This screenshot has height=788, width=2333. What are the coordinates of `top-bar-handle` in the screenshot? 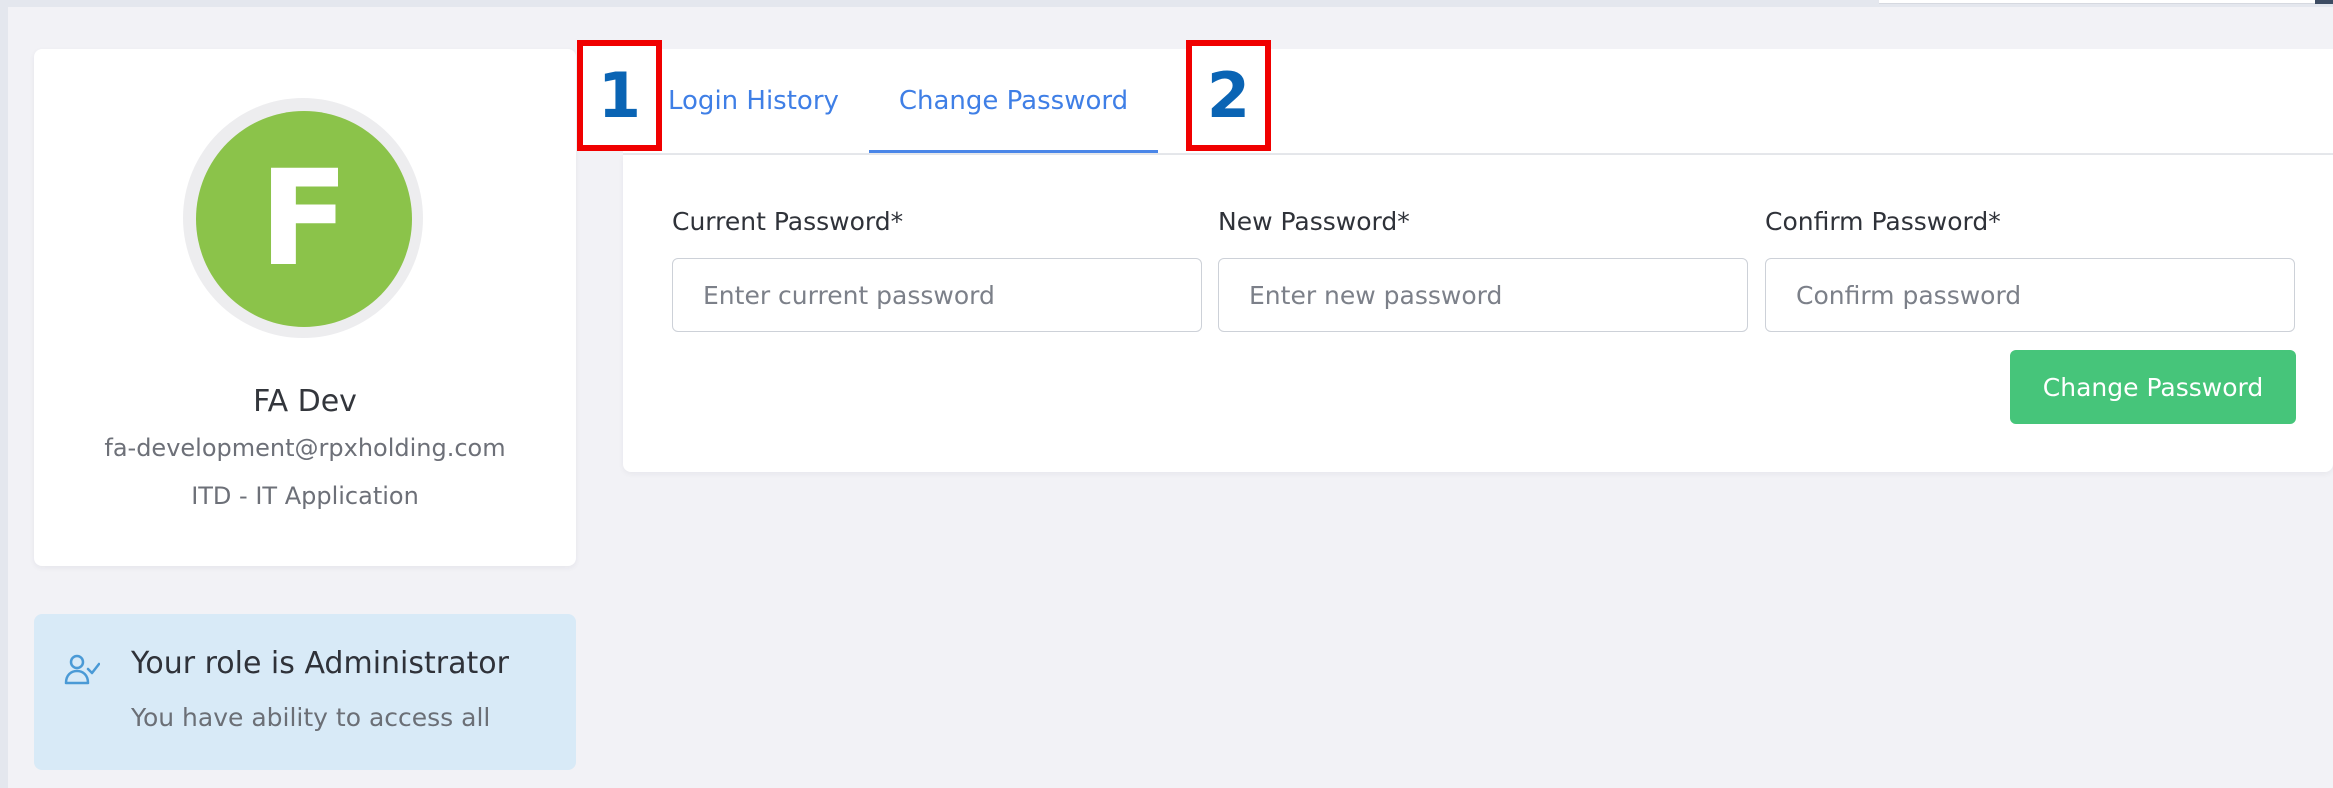 It's located at (2106, 2).